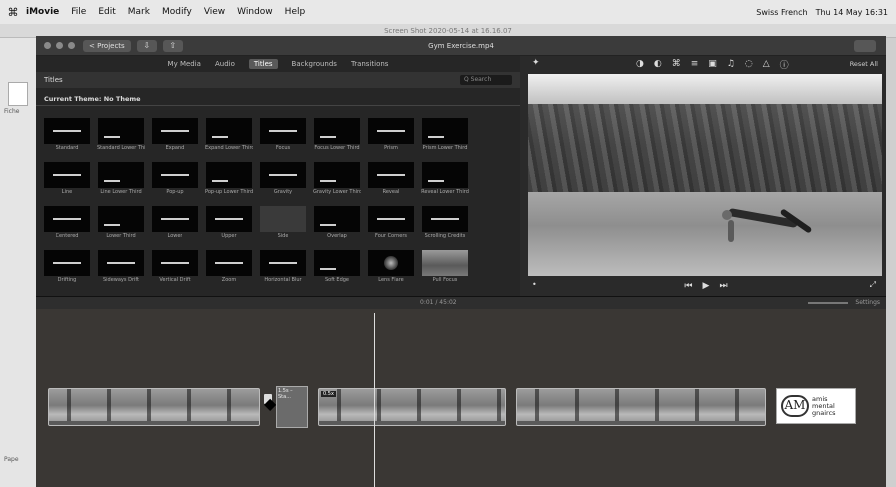 Image resolution: width=896 pixels, height=487 pixels. I want to click on title-label: Centered, so click(67, 236).